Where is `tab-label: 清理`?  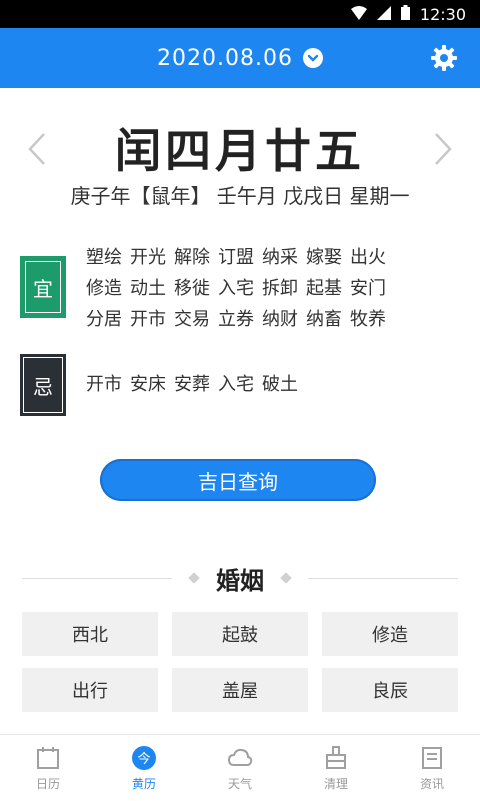
tab-label: 清理 is located at coordinates (335, 783).